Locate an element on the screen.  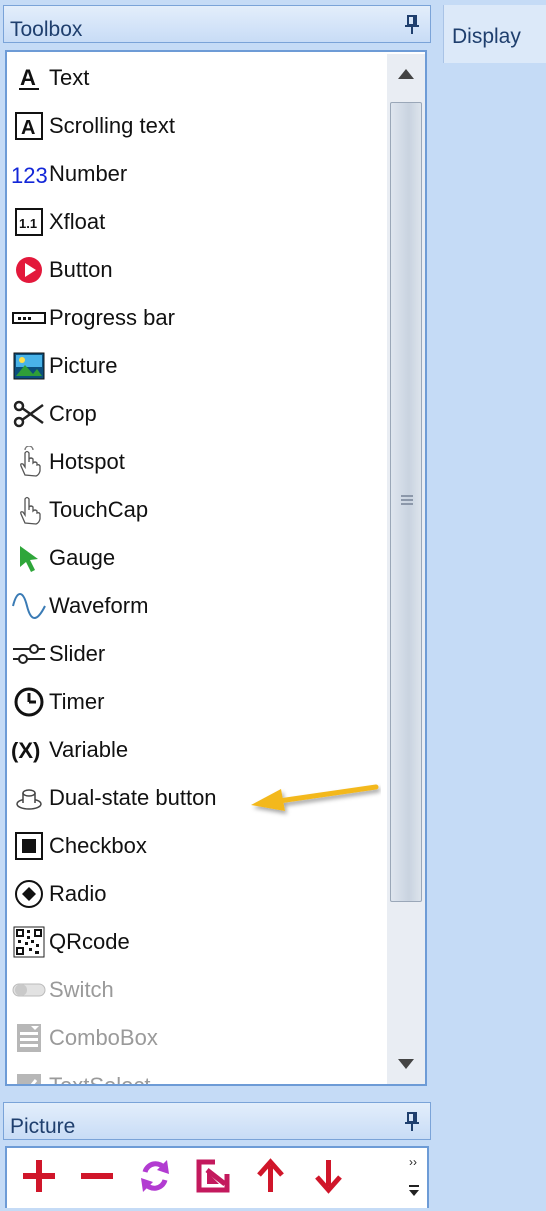
arrow-up-icon is located at coordinates (270, 1175).